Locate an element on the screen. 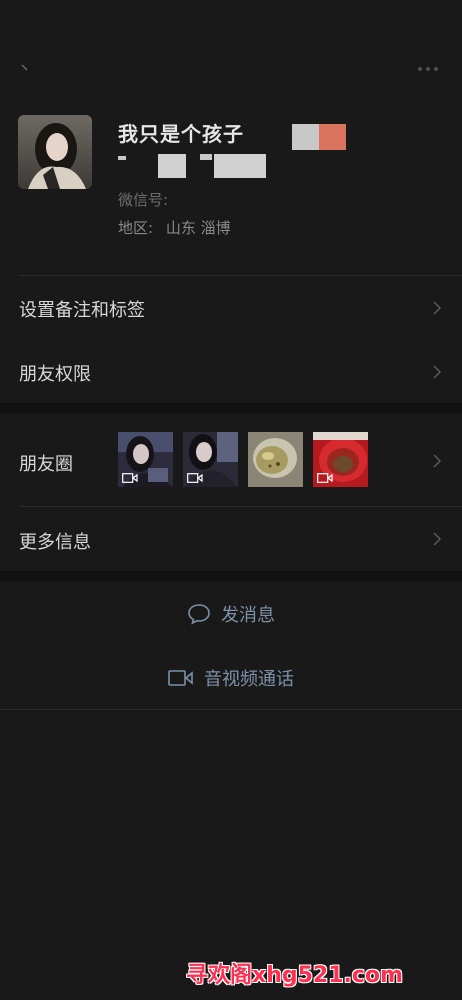 The width and height of the screenshot is (462, 1000). remark-tags-row: 设置备注和标签 is located at coordinates (231, 308).